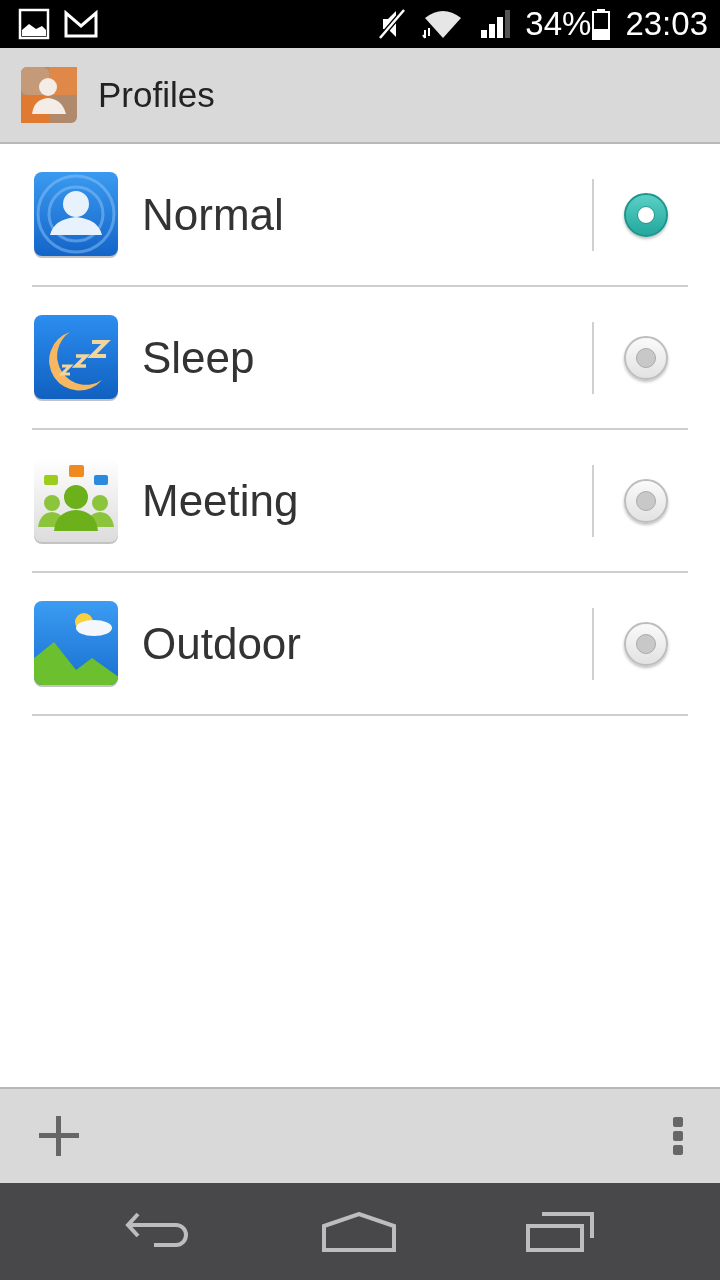 This screenshot has height=1280, width=720. I want to click on profile-name: Meeting, so click(221, 500).